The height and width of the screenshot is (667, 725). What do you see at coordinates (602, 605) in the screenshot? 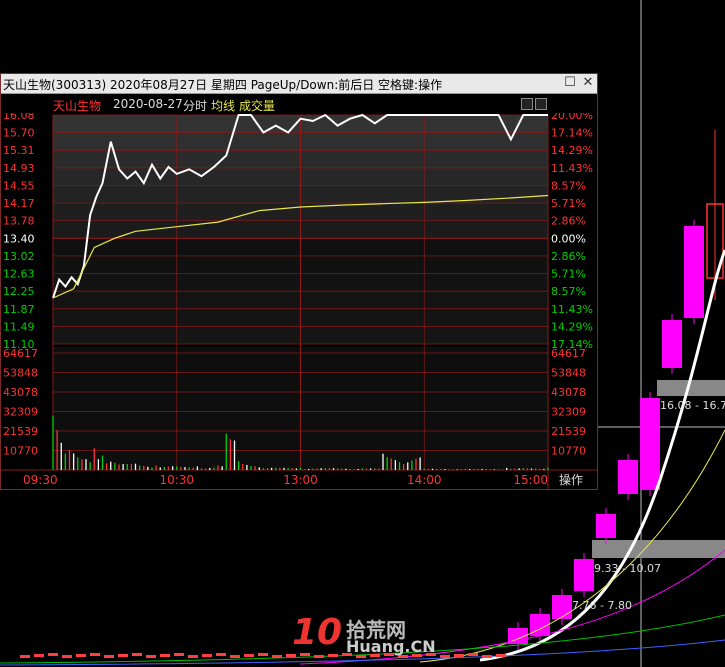
I see `range-label: 7.76 - 7.80` at bounding box center [602, 605].